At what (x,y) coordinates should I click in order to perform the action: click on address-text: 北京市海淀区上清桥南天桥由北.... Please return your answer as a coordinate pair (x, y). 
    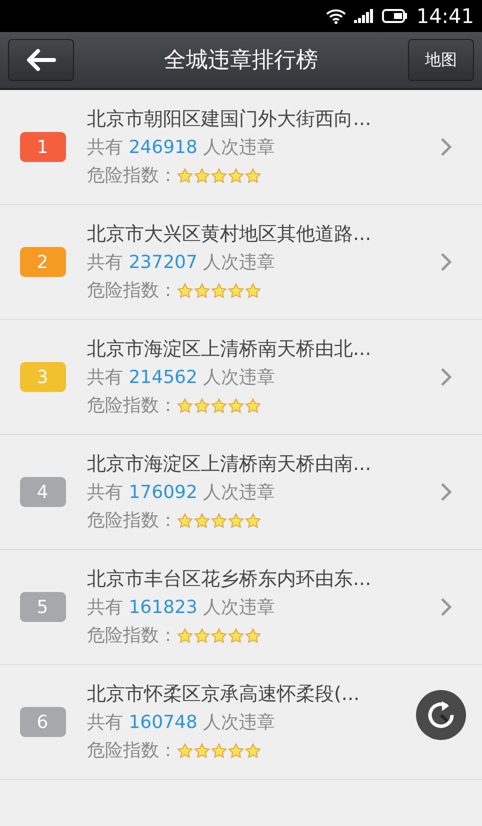
    Looking at the image, I should click on (229, 349).